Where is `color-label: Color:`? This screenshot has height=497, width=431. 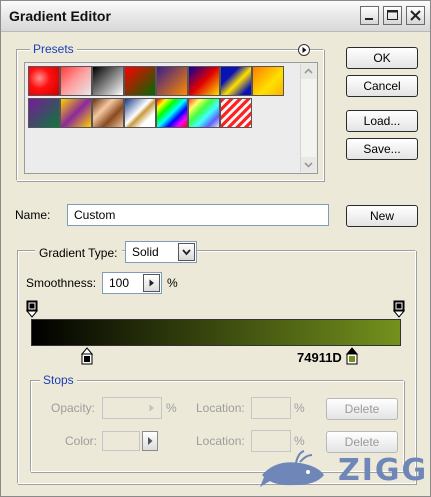 color-label: Color: is located at coordinates (81, 441).